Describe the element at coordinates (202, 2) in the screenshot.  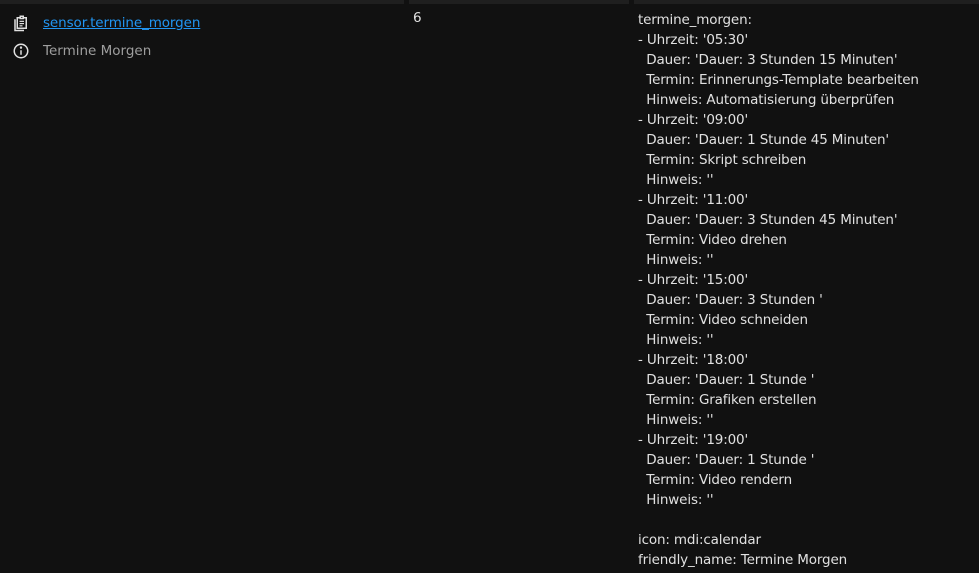
I see `column-header-entity` at that location.